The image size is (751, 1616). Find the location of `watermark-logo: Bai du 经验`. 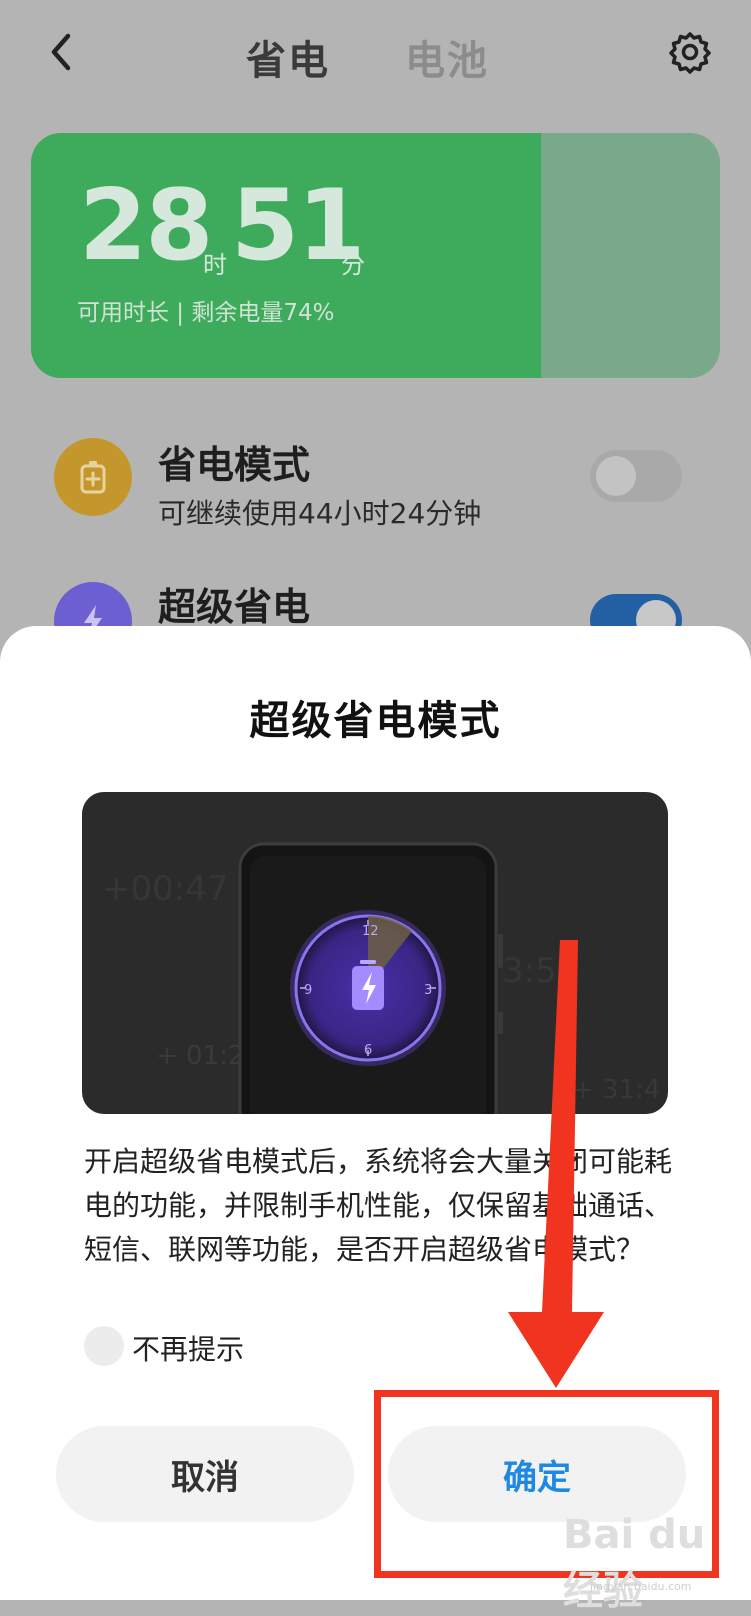

watermark-logo: Bai du 经验 is located at coordinates (634, 1563).